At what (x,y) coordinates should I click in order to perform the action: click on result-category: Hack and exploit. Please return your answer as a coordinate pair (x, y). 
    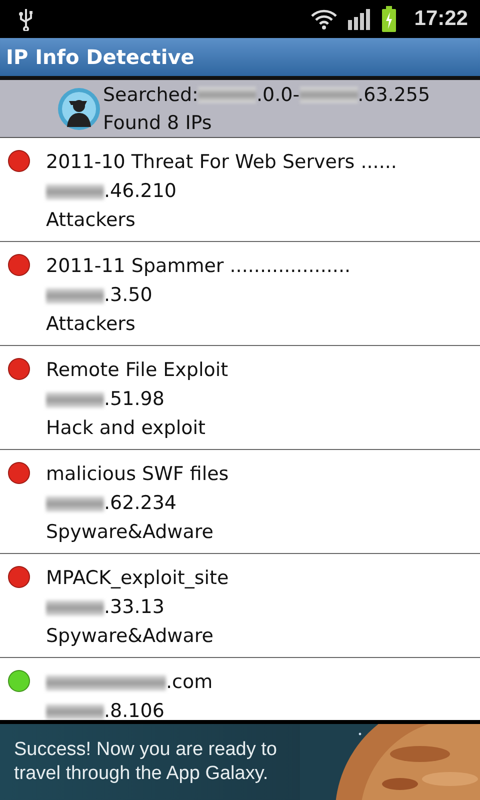
    Looking at the image, I should click on (126, 428).